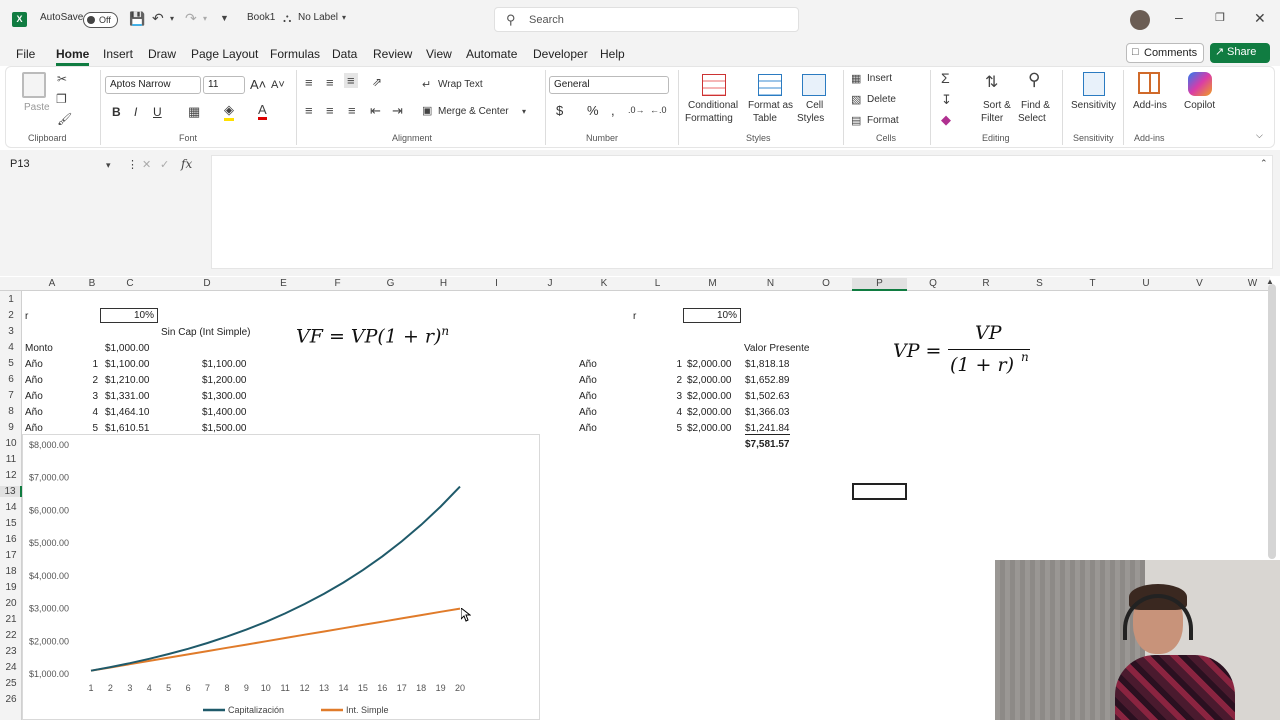 The height and width of the screenshot is (724, 1280). I want to click on cell-r-value: 10%, so click(129, 315).